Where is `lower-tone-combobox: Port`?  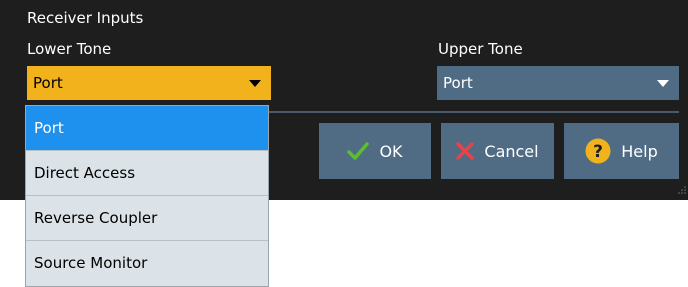
lower-tone-combobox: Port is located at coordinates (149, 83).